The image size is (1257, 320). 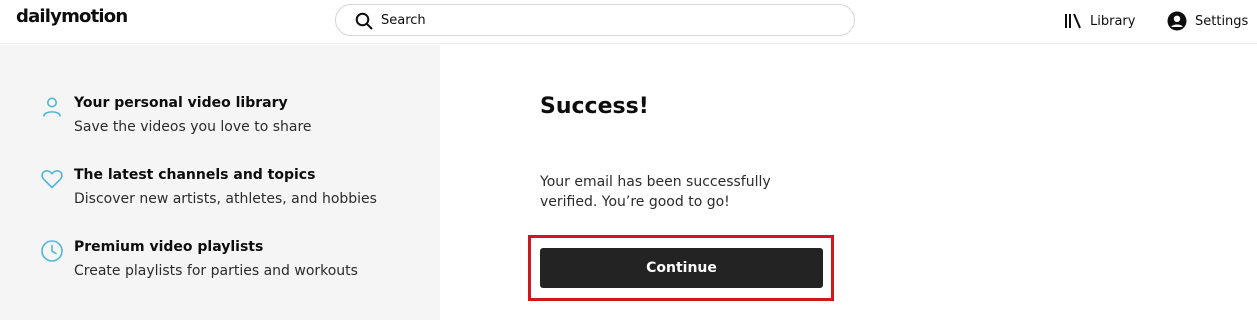 I want to click on search-placeholder: Search, so click(x=403, y=20).